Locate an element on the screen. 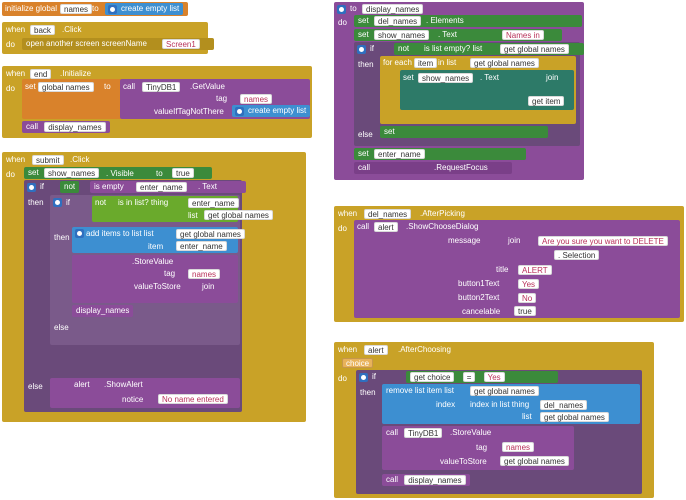 The width and height of the screenshot is (686, 500). procedure-name: display_names is located at coordinates (393, 9).